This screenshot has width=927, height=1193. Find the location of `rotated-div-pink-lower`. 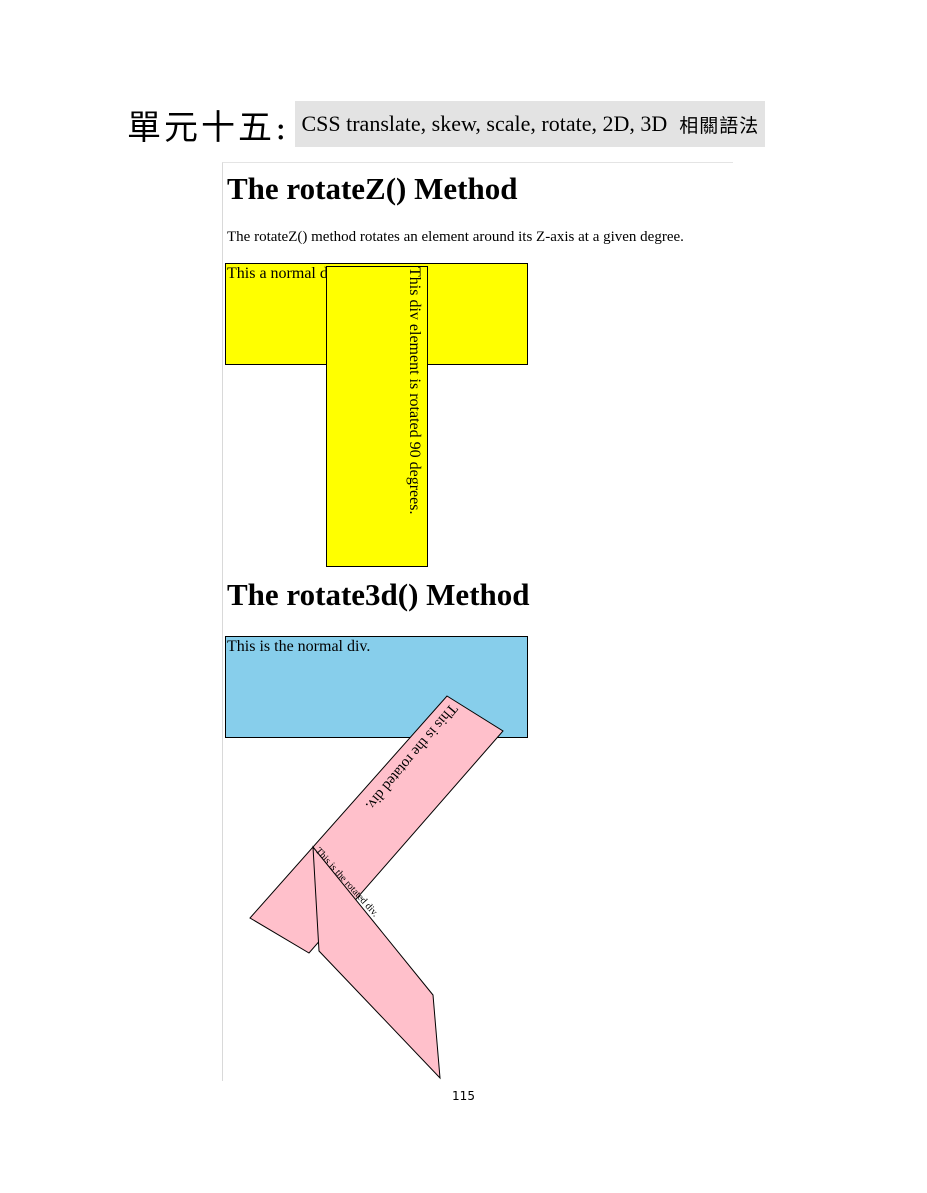

rotated-div-pink-lower is located at coordinates (376, 962).